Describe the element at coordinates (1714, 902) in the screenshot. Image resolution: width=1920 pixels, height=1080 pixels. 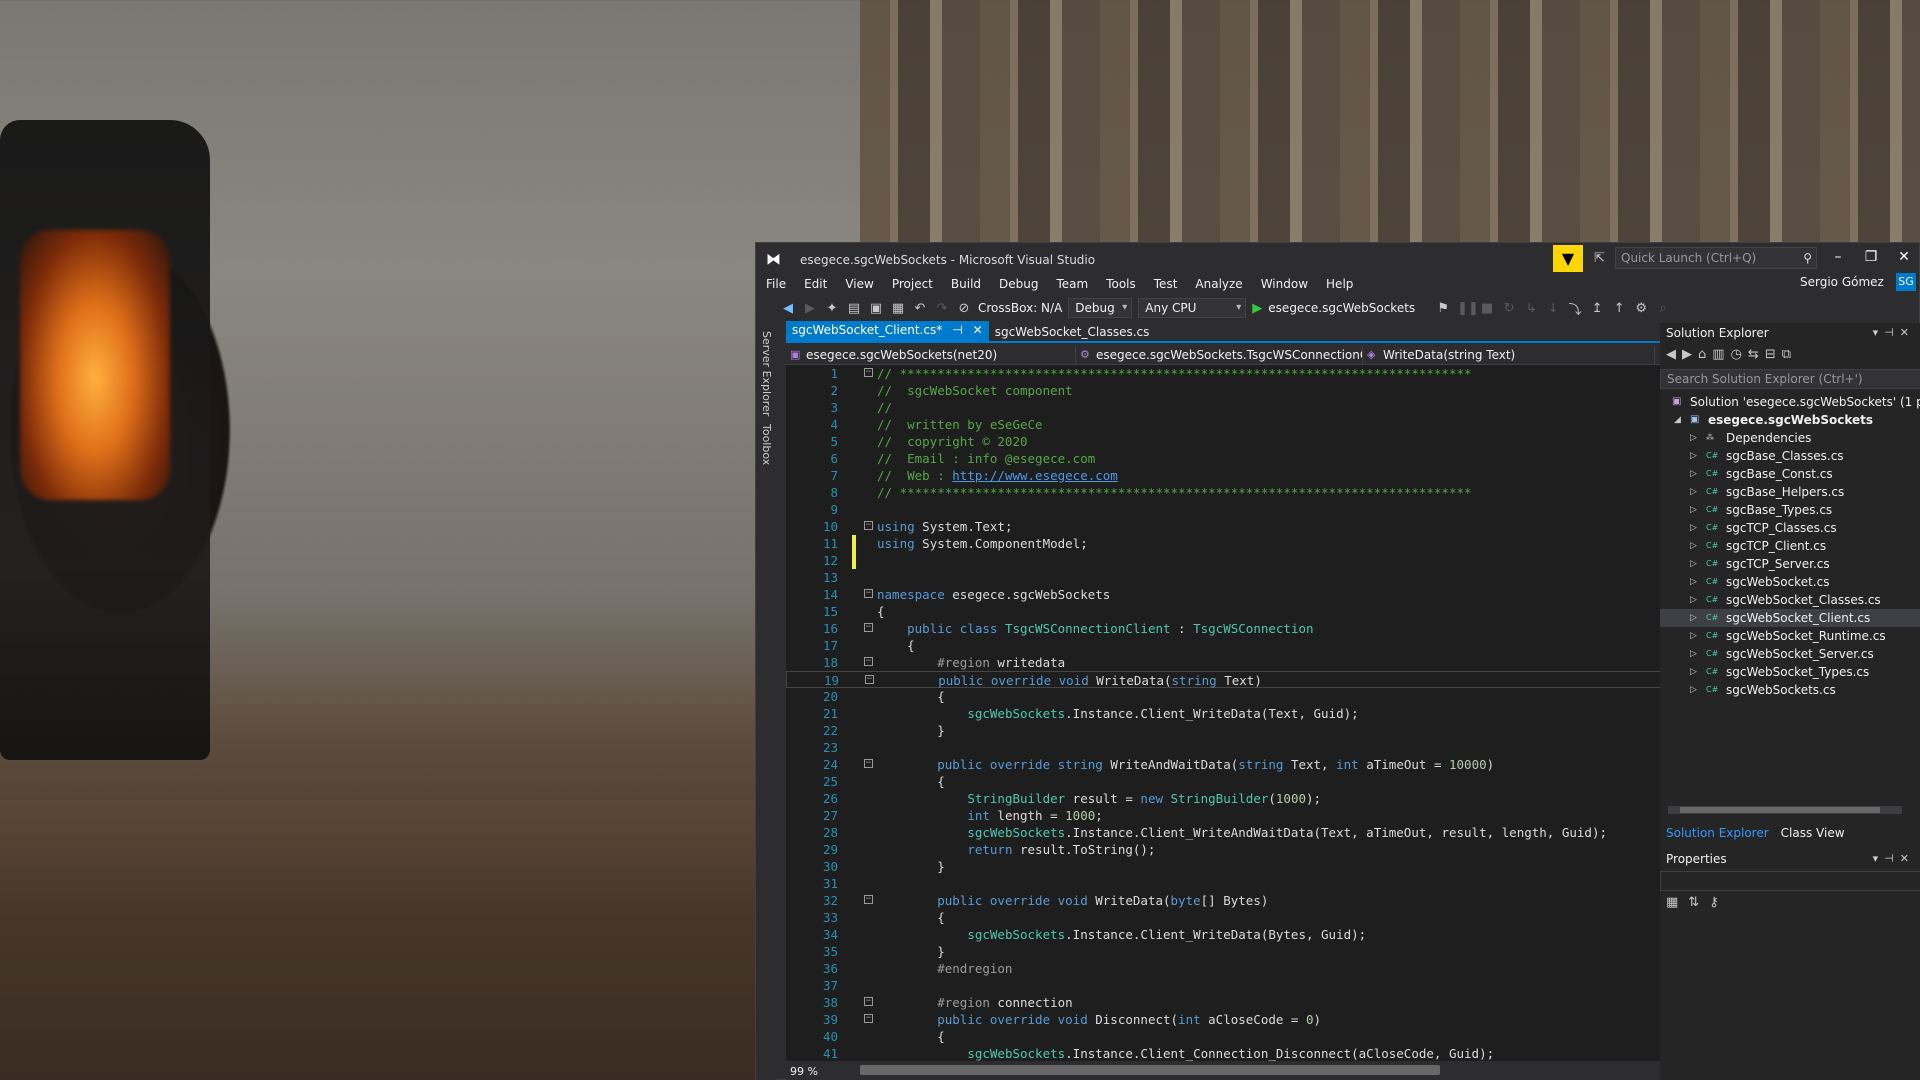
I see `property-pages-icon: ⚷` at that location.